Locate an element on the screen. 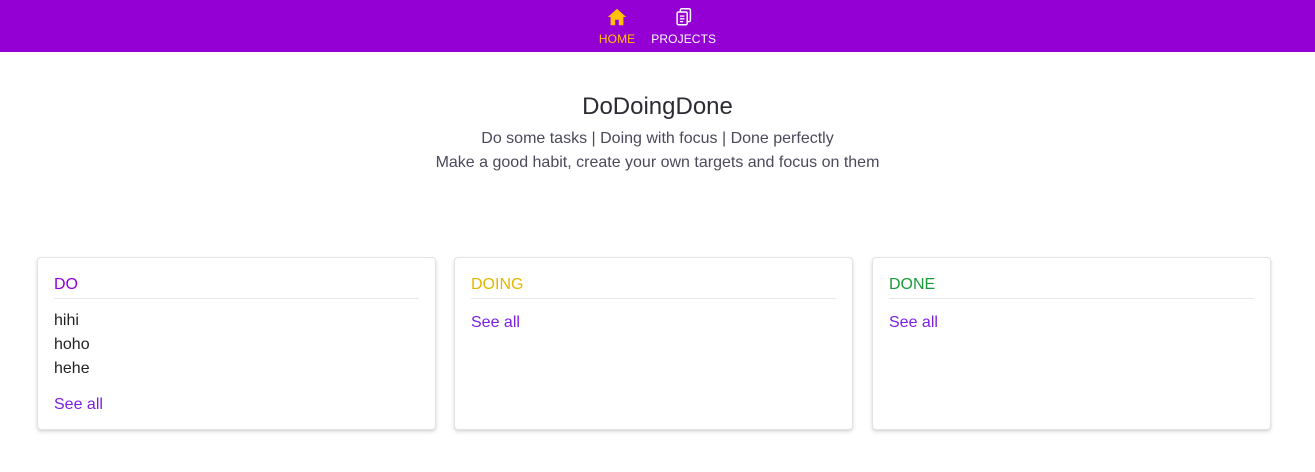  nav-item-home: HOME is located at coordinates (617, 23).